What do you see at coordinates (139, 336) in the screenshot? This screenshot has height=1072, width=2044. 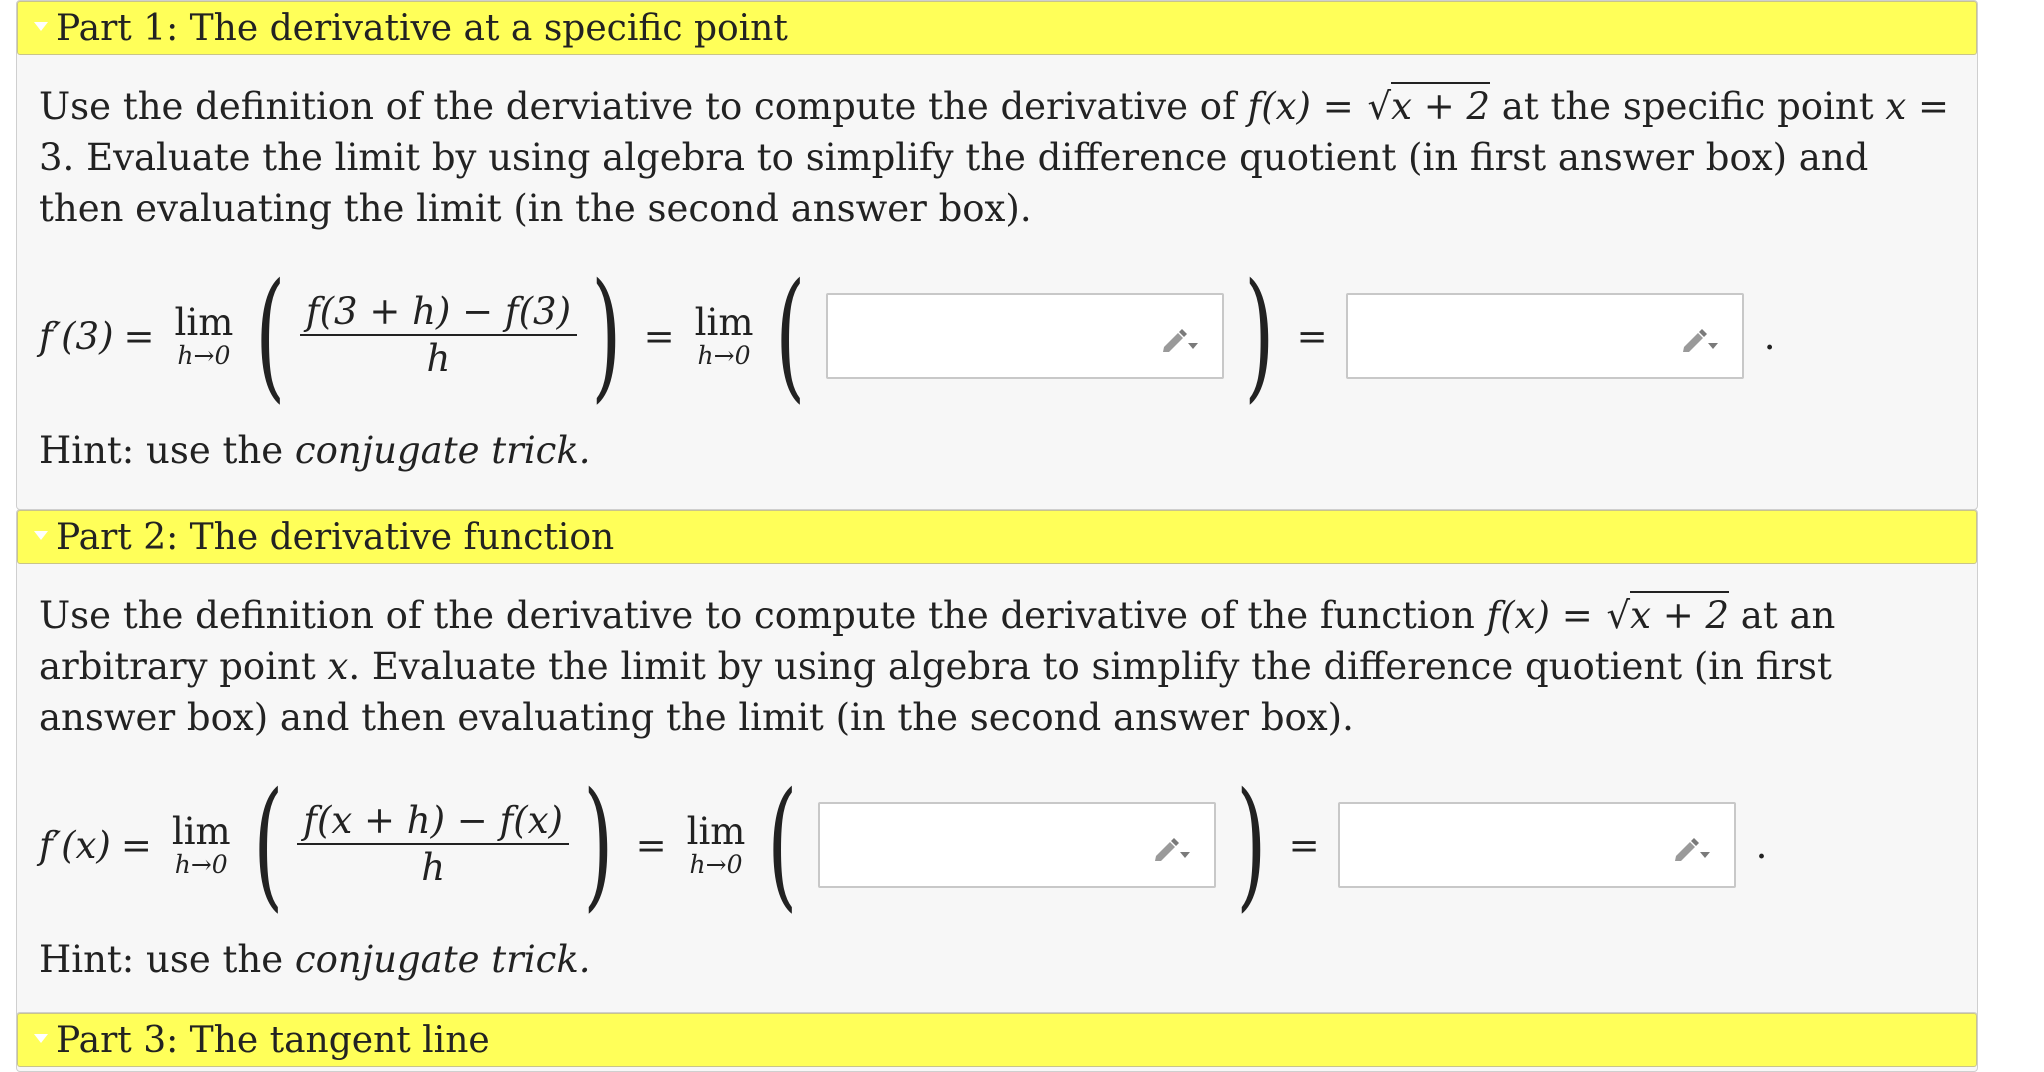 I see `part1-eq-equals-1: =` at bounding box center [139, 336].